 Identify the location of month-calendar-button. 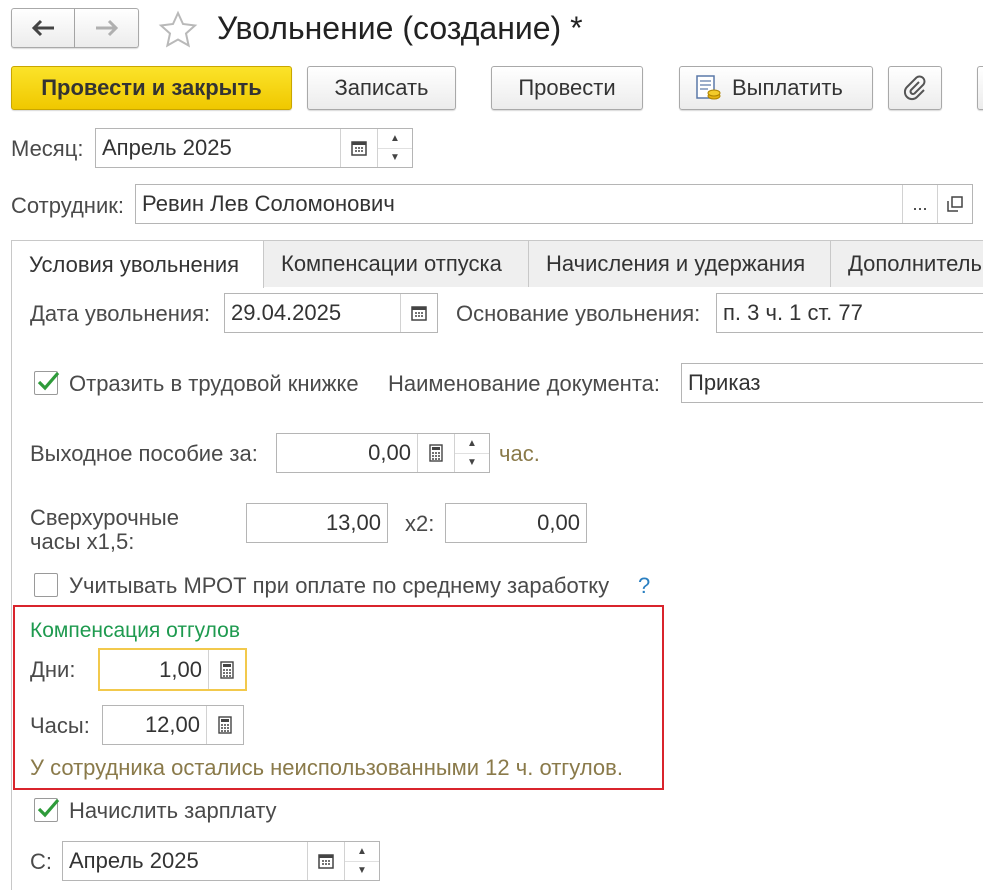
(358, 148).